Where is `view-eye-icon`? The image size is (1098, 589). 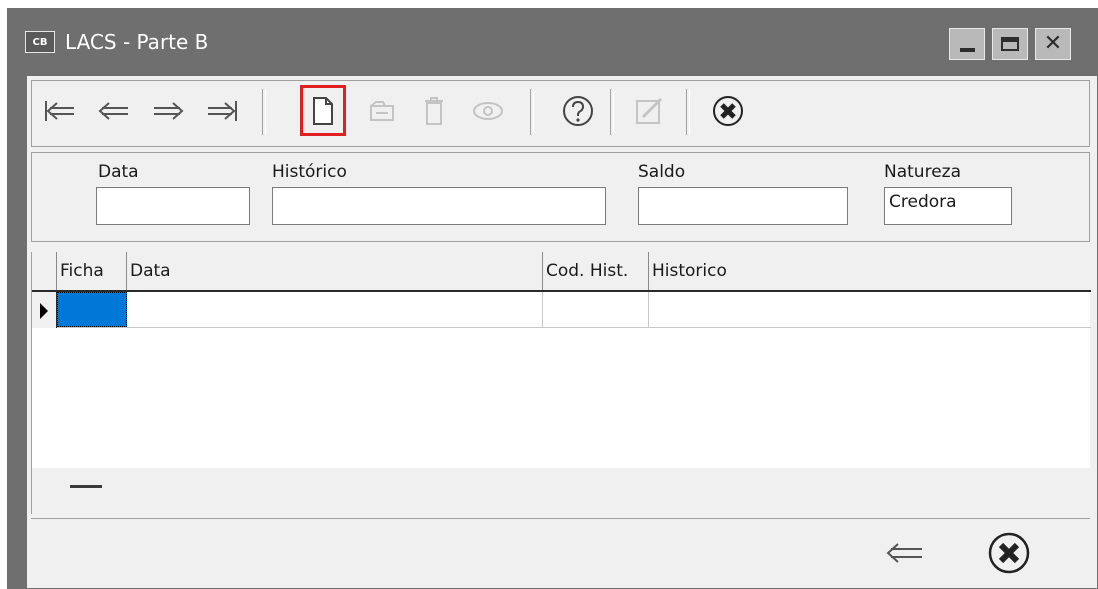 view-eye-icon is located at coordinates (488, 111).